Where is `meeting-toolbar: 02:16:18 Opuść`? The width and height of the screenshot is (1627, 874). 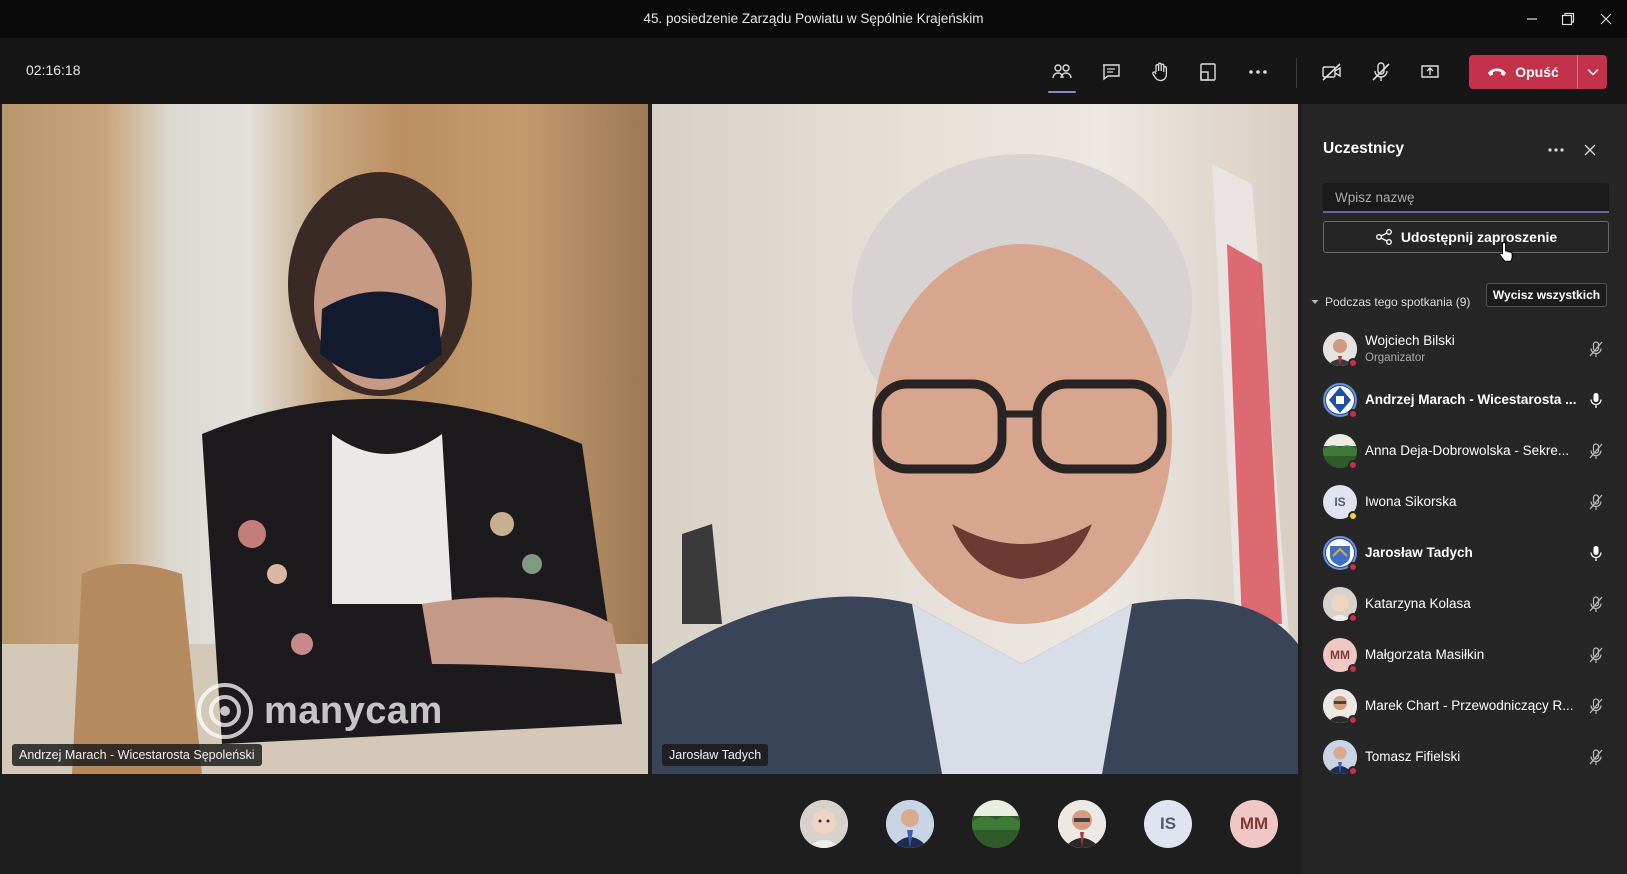
meeting-toolbar: 02:16:18 Opuść is located at coordinates (813, 71).